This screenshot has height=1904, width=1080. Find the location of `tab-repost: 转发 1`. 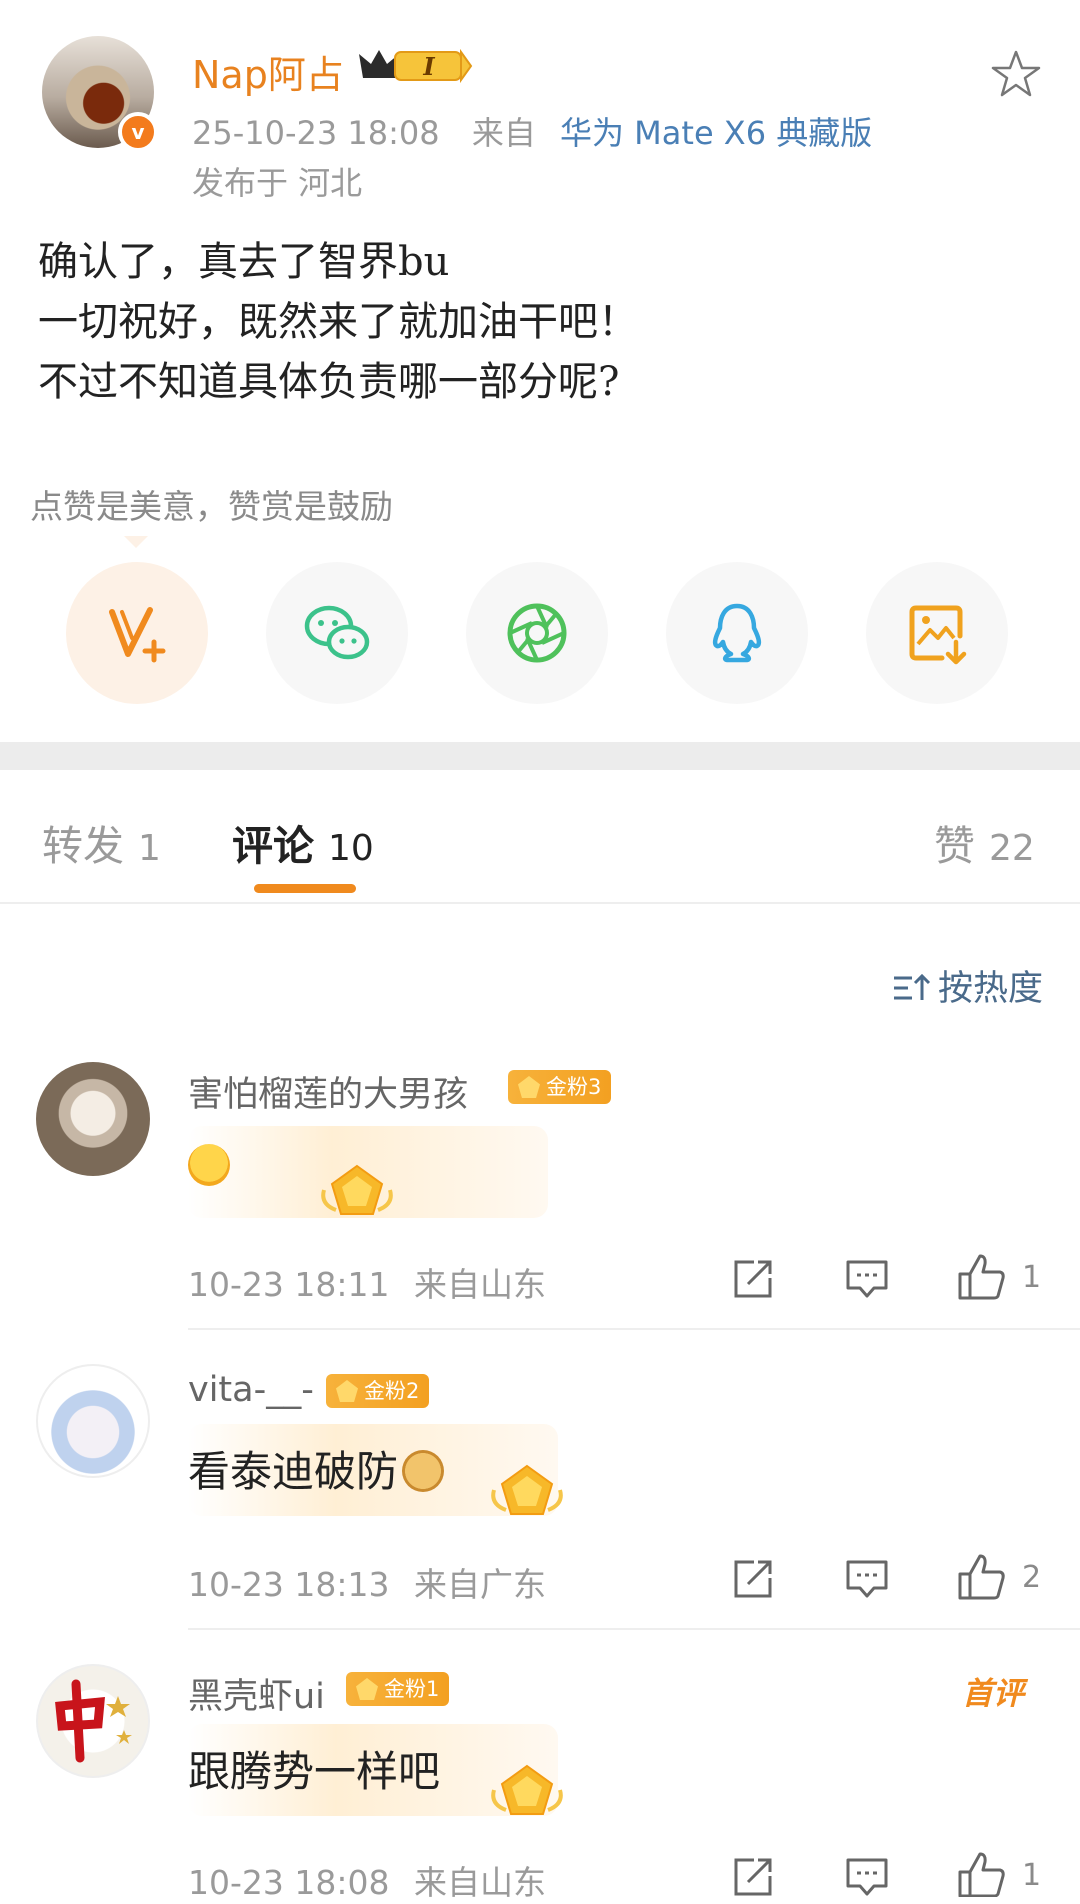

tab-repost: 转发 1 is located at coordinates (101, 842).